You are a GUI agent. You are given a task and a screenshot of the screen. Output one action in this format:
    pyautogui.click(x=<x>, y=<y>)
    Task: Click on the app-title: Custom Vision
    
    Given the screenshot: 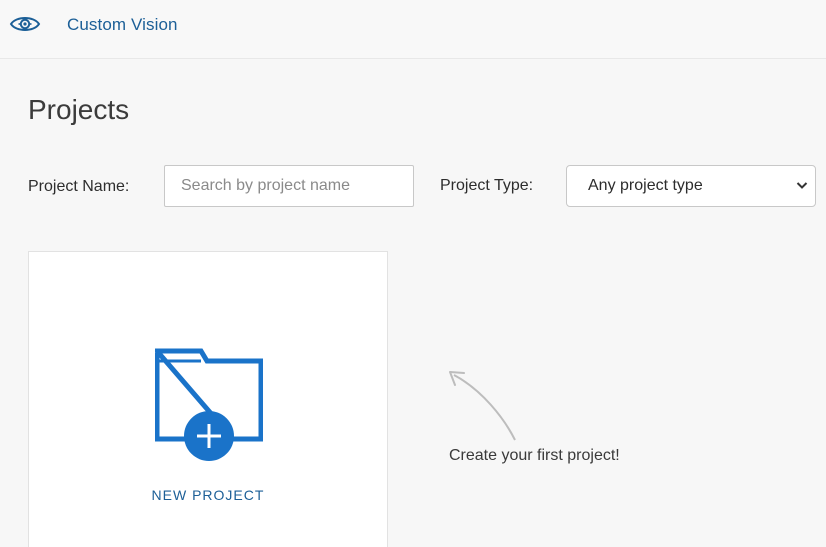 What is the action you would take?
    pyautogui.click(x=122, y=25)
    